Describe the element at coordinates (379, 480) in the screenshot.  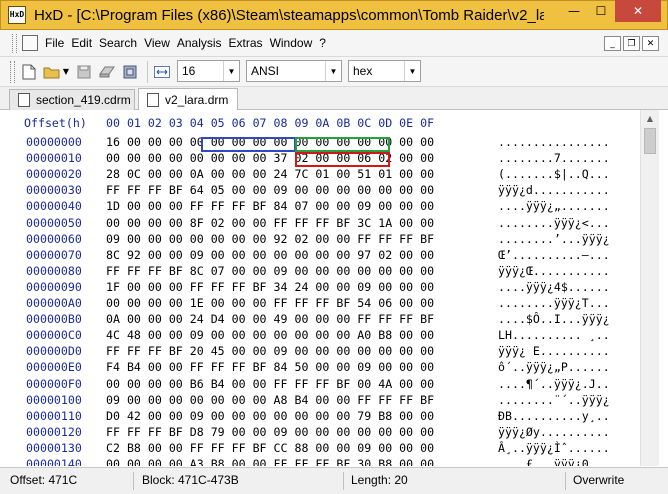
I see `status-length: Length: 20` at that location.